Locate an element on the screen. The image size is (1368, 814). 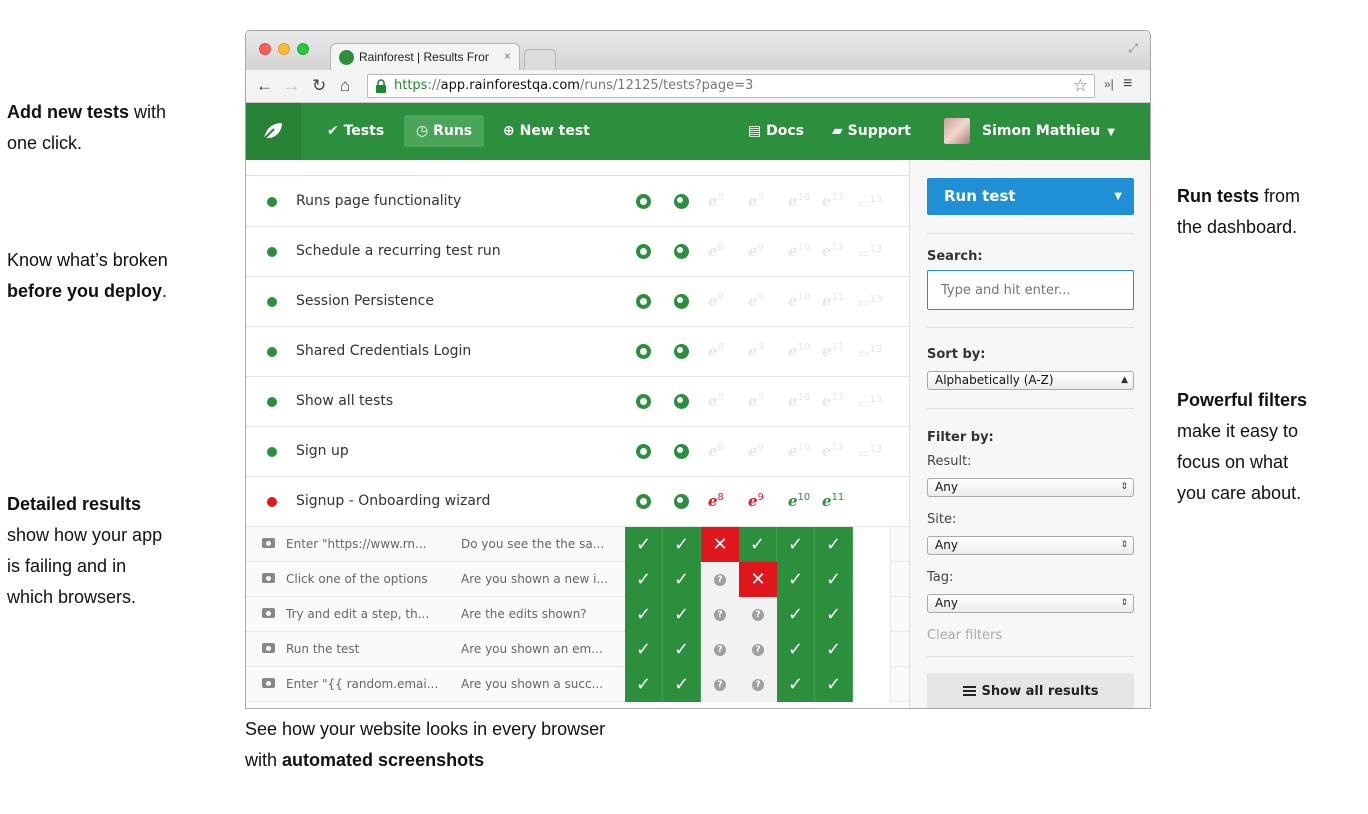
test-row: Session Persistence e8 e9 e10 e11 ▭13 is located at coordinates (577, 302).